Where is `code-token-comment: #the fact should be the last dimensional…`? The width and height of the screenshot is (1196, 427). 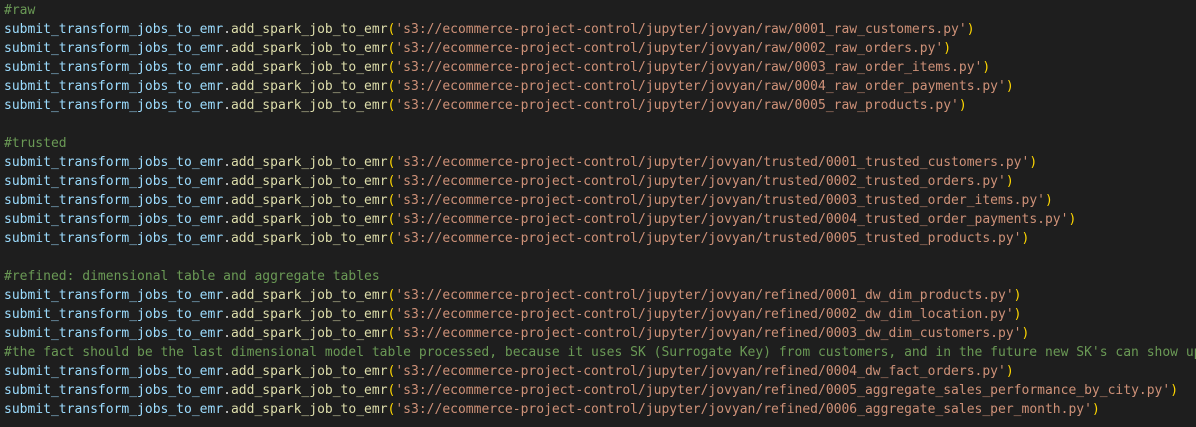
code-token-comment: #the fact should be the last dimensional… is located at coordinates (600, 352).